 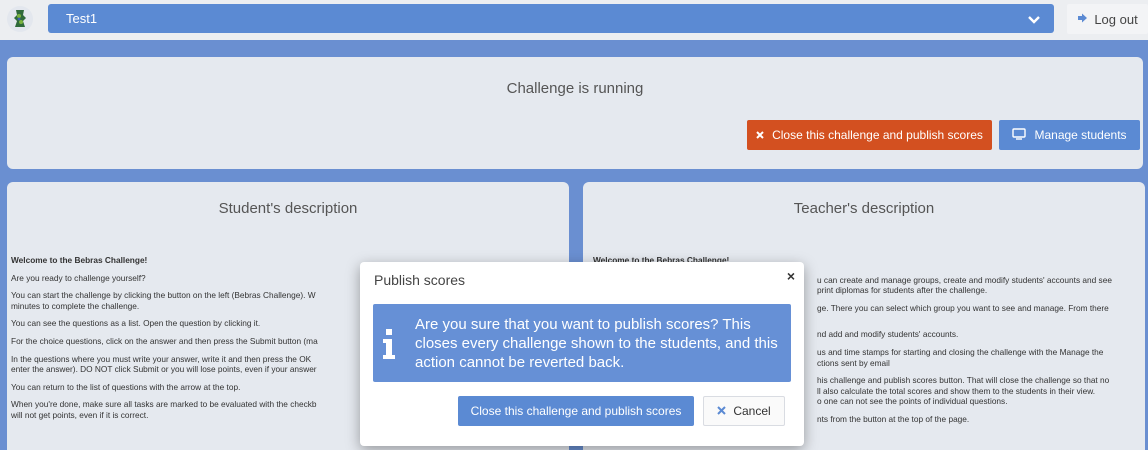 I want to click on sign-out-icon, so click(x=1082, y=19).